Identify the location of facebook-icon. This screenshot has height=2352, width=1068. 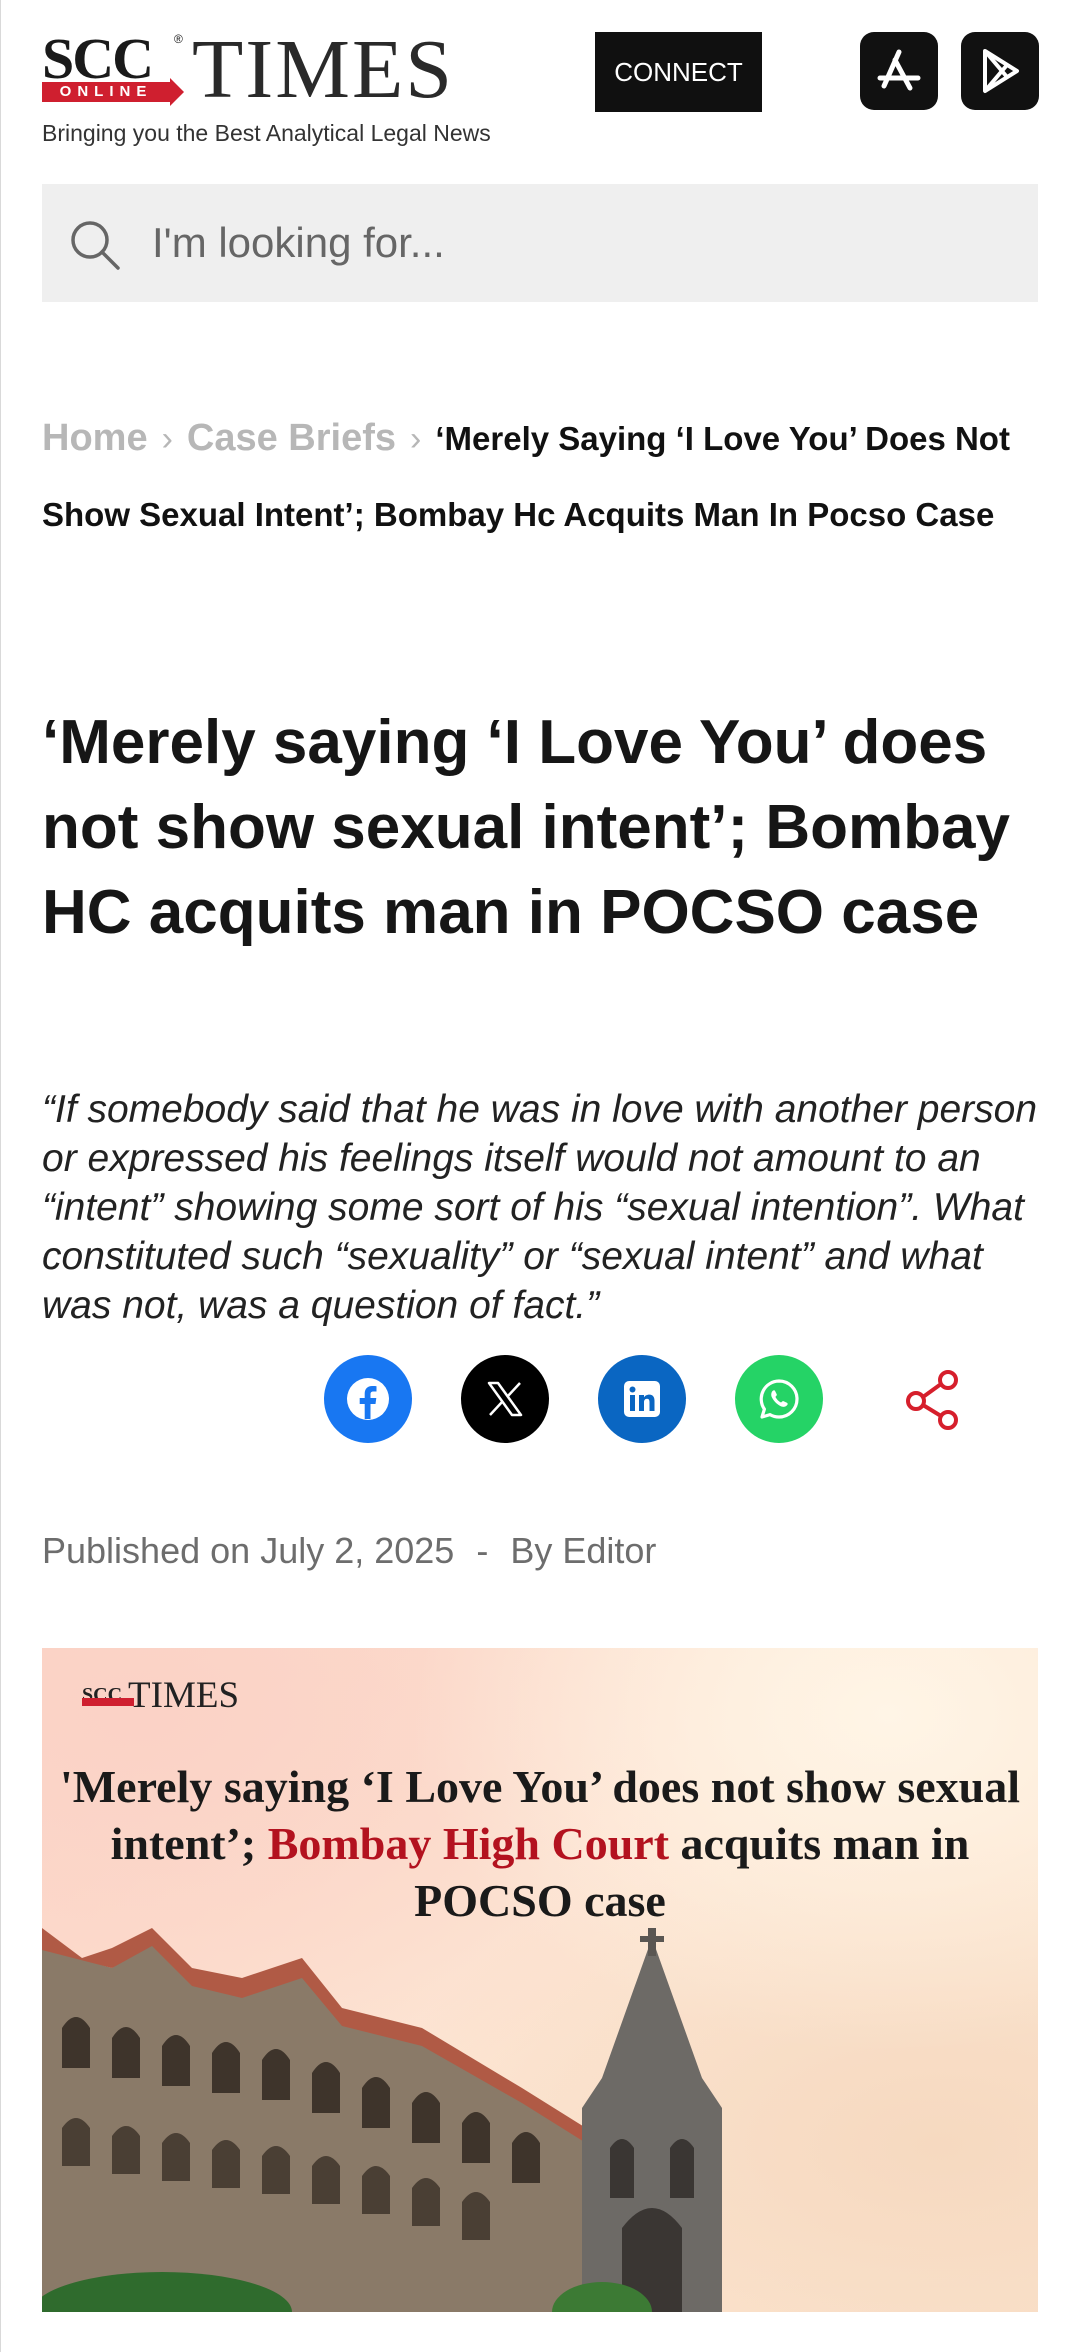
(368, 1399).